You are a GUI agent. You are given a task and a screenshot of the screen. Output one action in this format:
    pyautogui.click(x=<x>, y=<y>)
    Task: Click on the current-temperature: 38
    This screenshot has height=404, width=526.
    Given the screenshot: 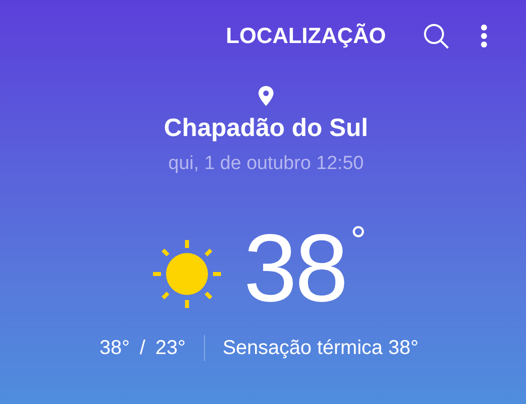 What is the action you would take?
    pyautogui.click(x=295, y=269)
    